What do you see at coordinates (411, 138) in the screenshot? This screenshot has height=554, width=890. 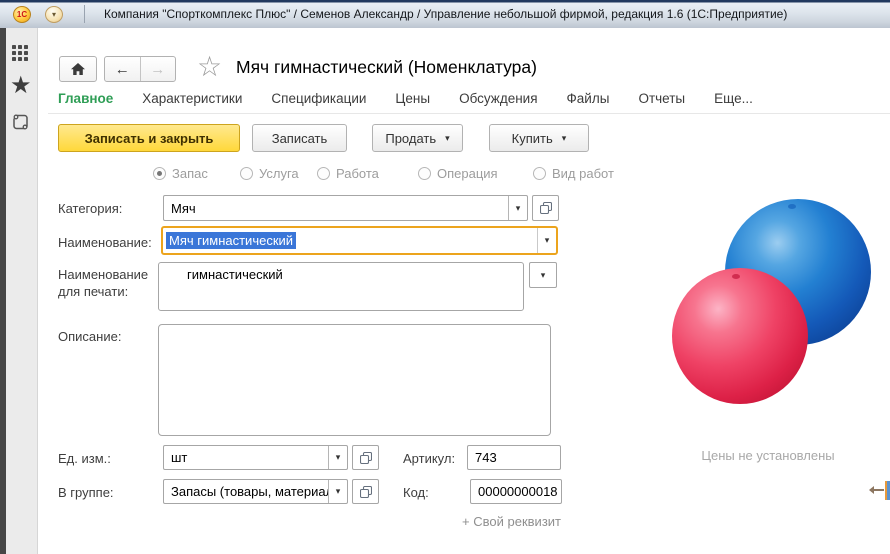 I see `sell-button-label: Продать` at bounding box center [411, 138].